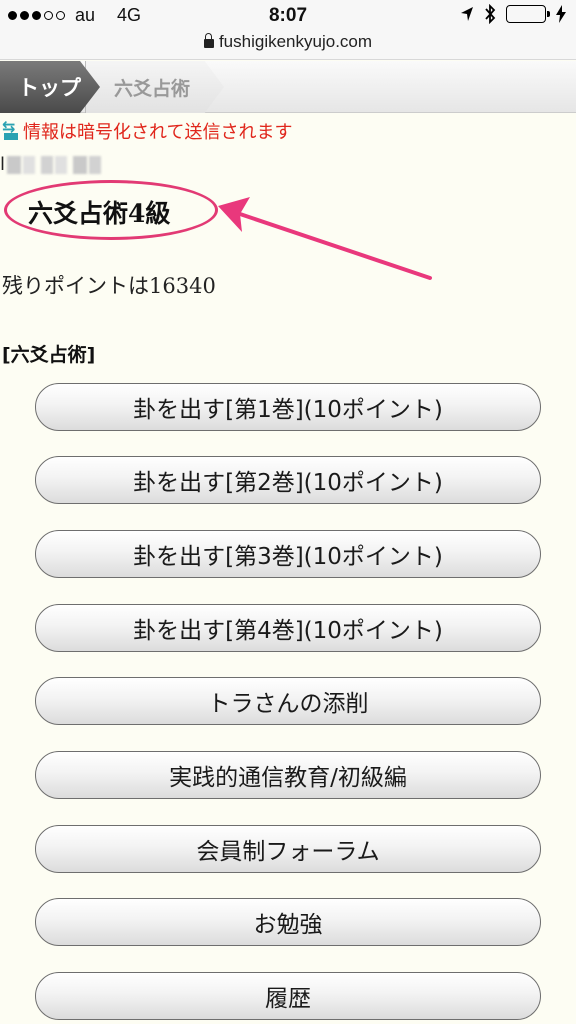 The width and height of the screenshot is (576, 1024). Describe the element at coordinates (11, 129) in the screenshot. I see `ssl-icon` at that location.